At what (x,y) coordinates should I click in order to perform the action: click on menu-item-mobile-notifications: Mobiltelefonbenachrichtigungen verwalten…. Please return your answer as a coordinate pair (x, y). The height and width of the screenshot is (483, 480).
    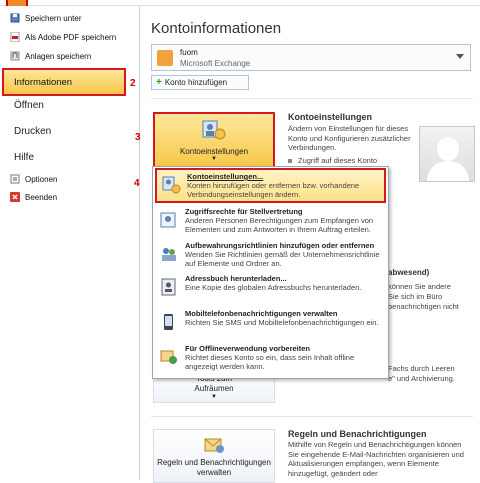
    Looking at the image, I should click on (270, 324).